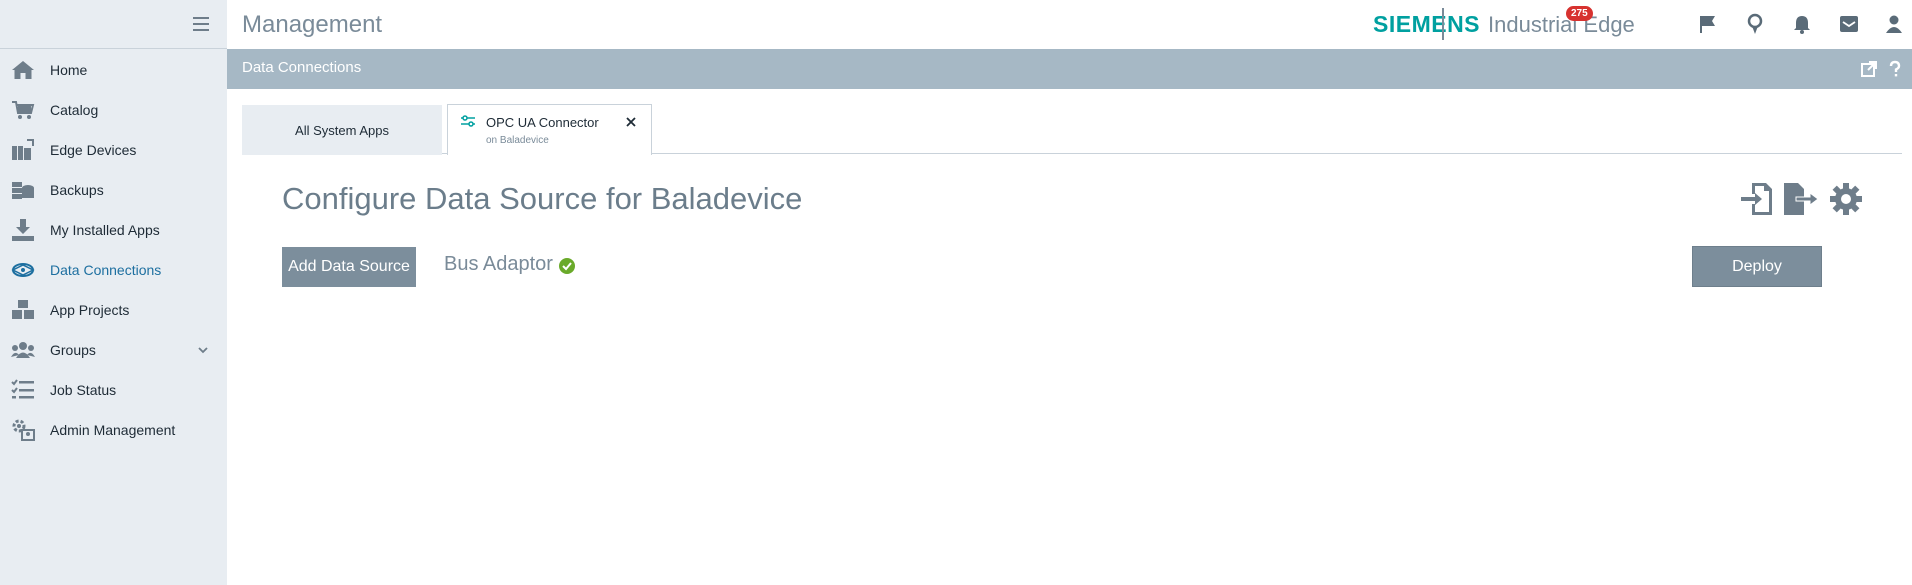 The width and height of the screenshot is (1912, 585). I want to click on app-title: Management, so click(312, 24).